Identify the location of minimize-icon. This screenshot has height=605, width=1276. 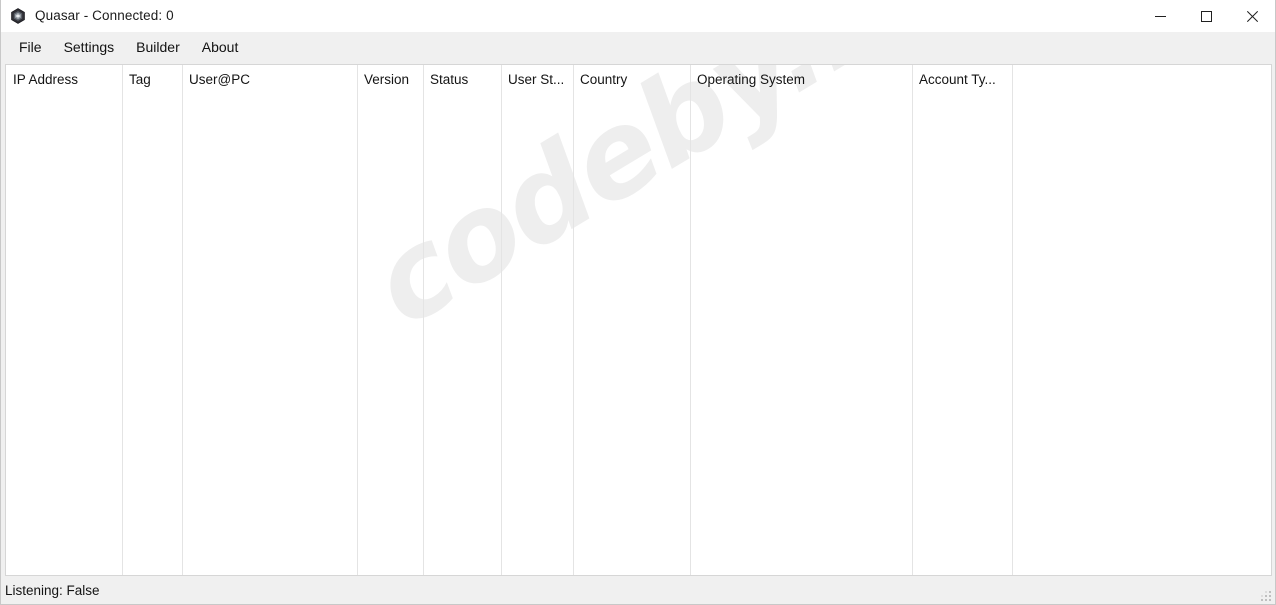
(1160, 16).